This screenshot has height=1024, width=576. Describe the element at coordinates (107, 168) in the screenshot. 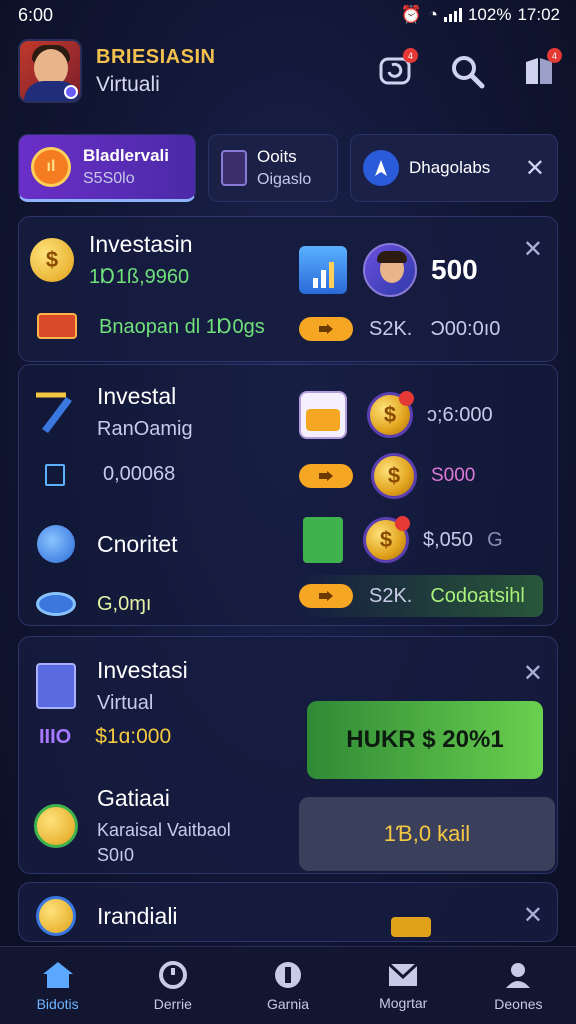

I see `tab-bladlervali: ıl Bladlervali S5S0lo` at that location.